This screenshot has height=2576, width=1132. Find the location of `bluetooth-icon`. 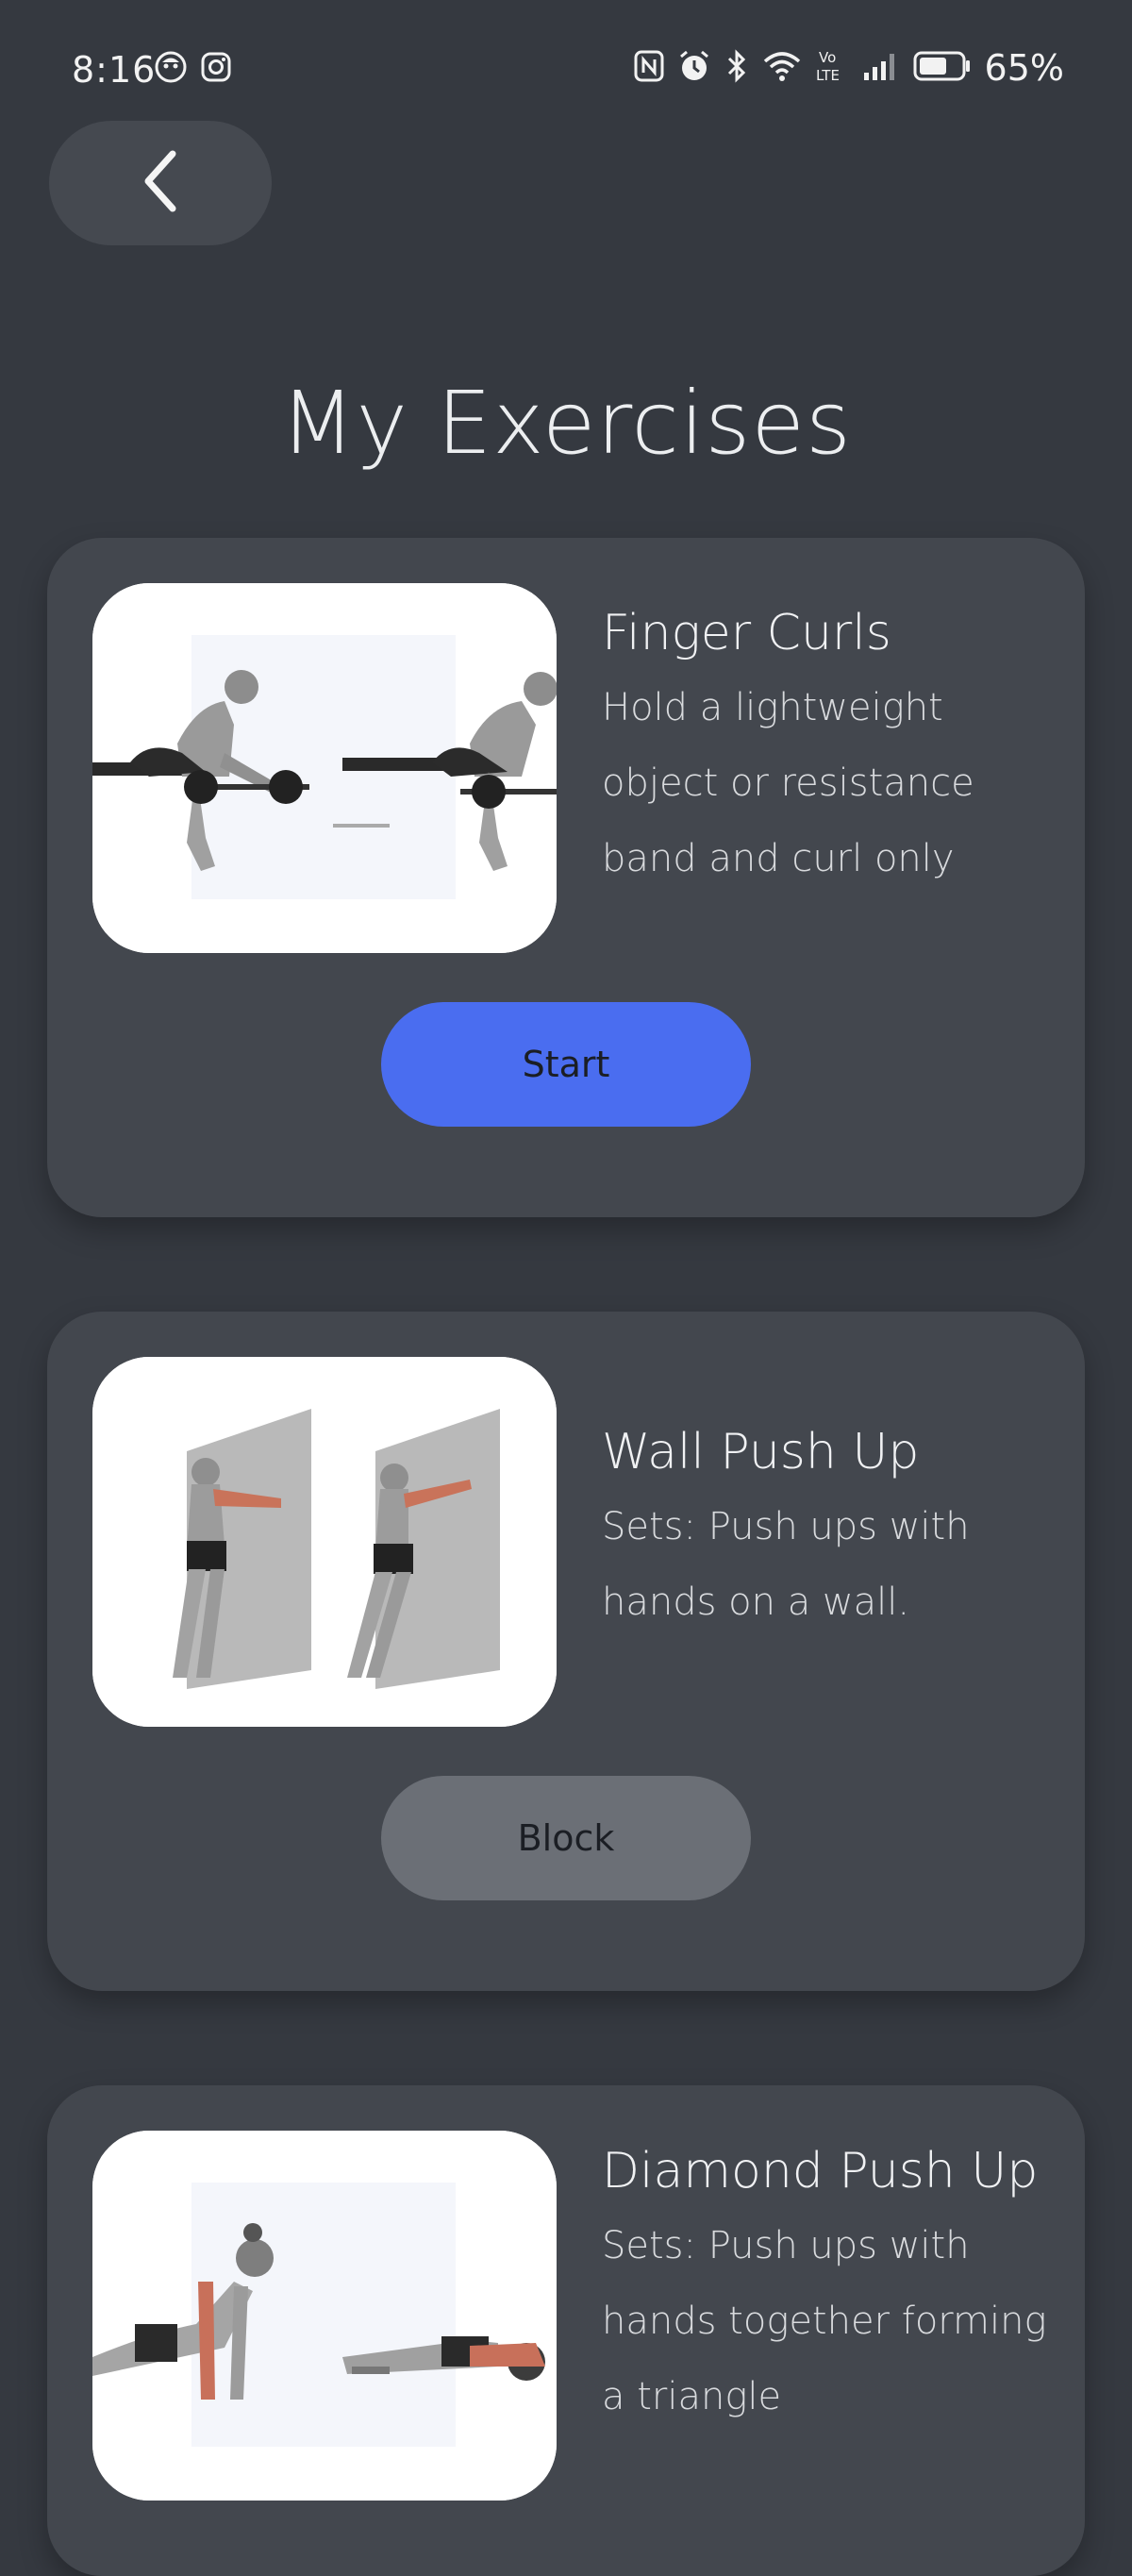

bluetooth-icon is located at coordinates (736, 68).